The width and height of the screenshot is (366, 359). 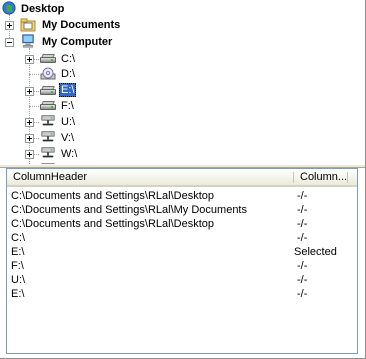 I want to click on tree-label-desktop: Desktop, so click(x=43, y=9).